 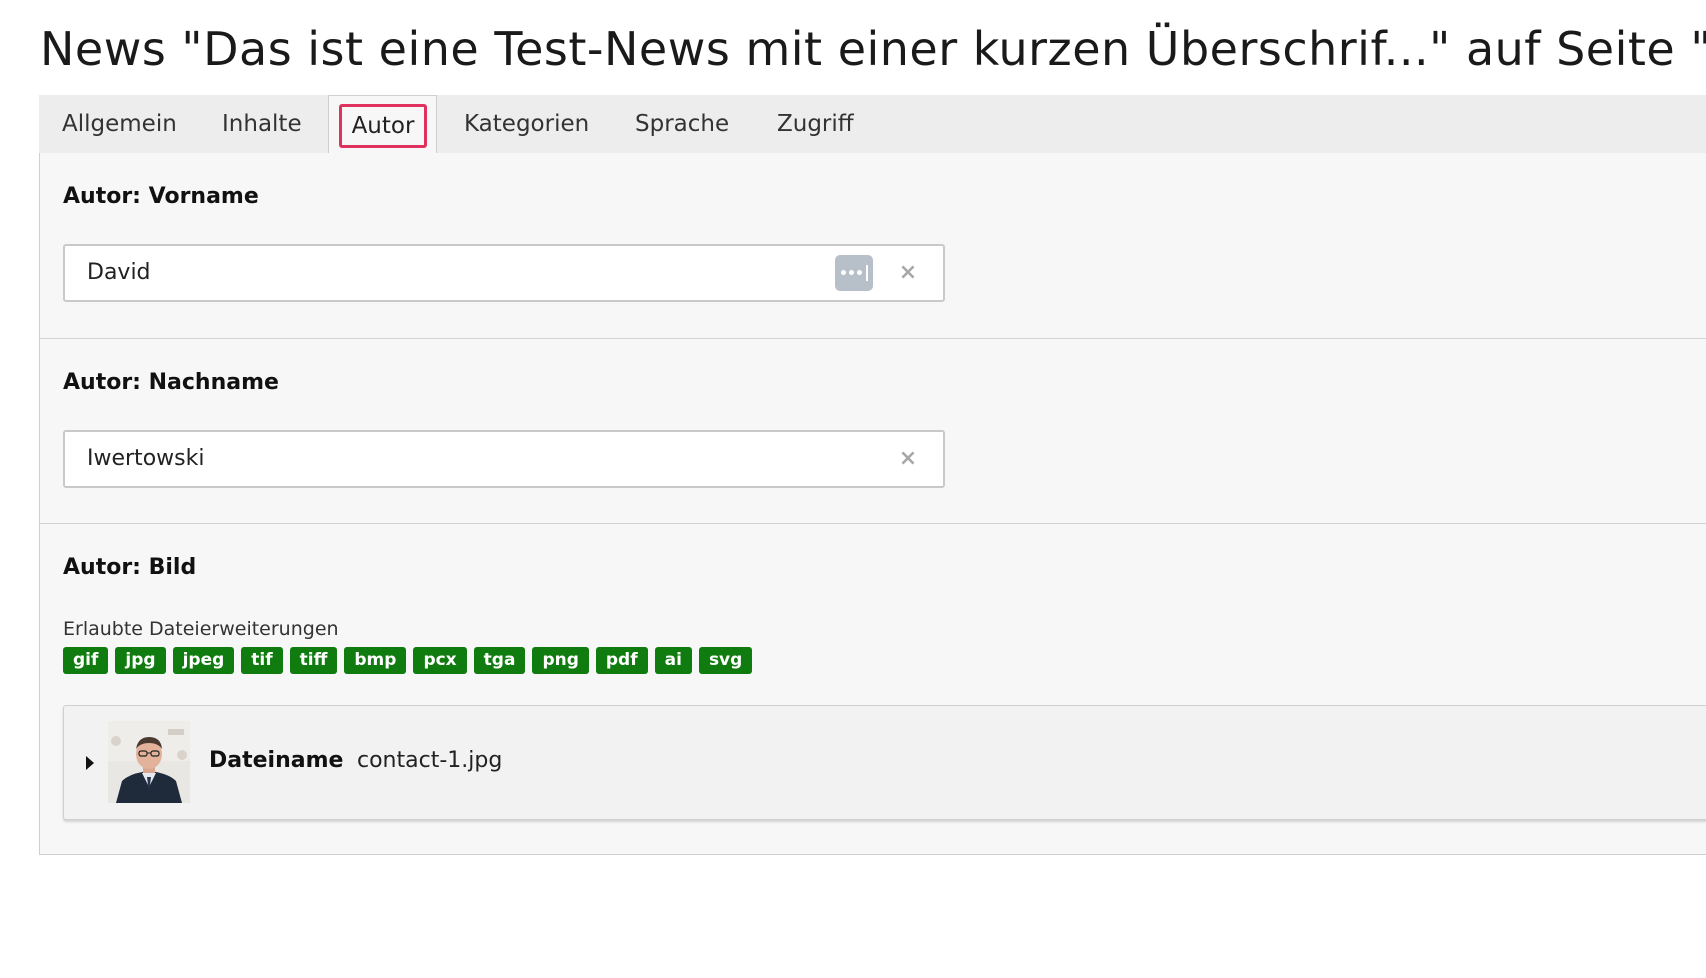 I want to click on expand-caret-icon, so click(x=90, y=763).